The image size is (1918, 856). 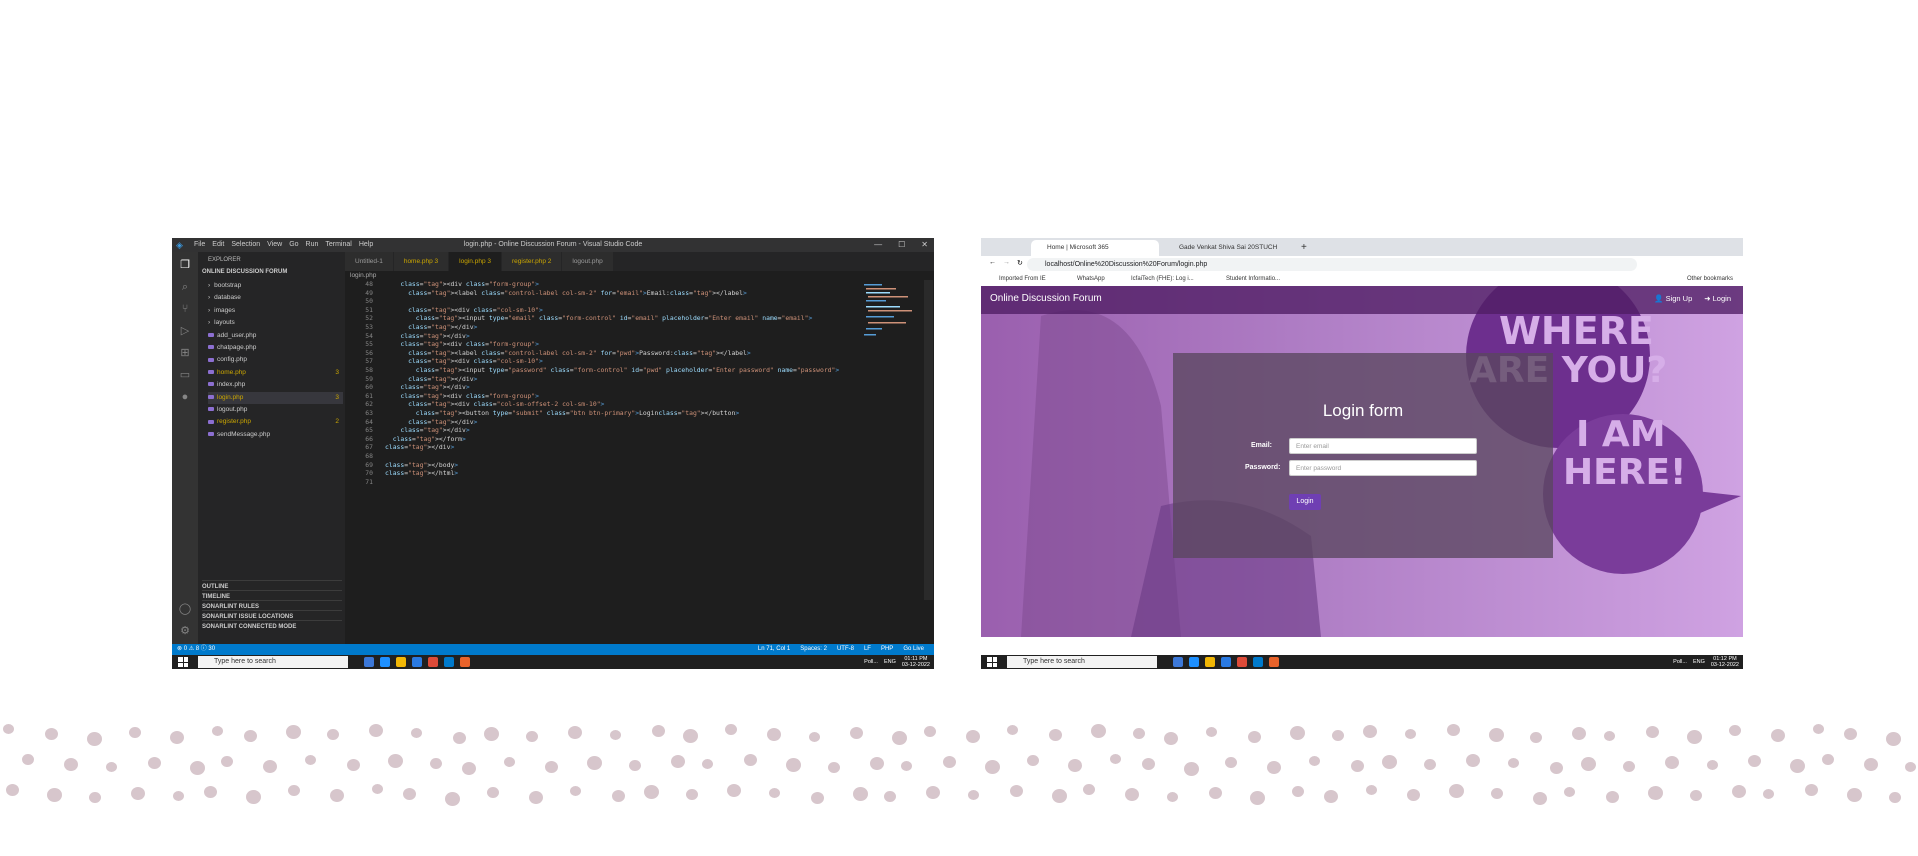 What do you see at coordinates (813, 649) in the screenshot?
I see `status-item: Spaces: 2` at bounding box center [813, 649].